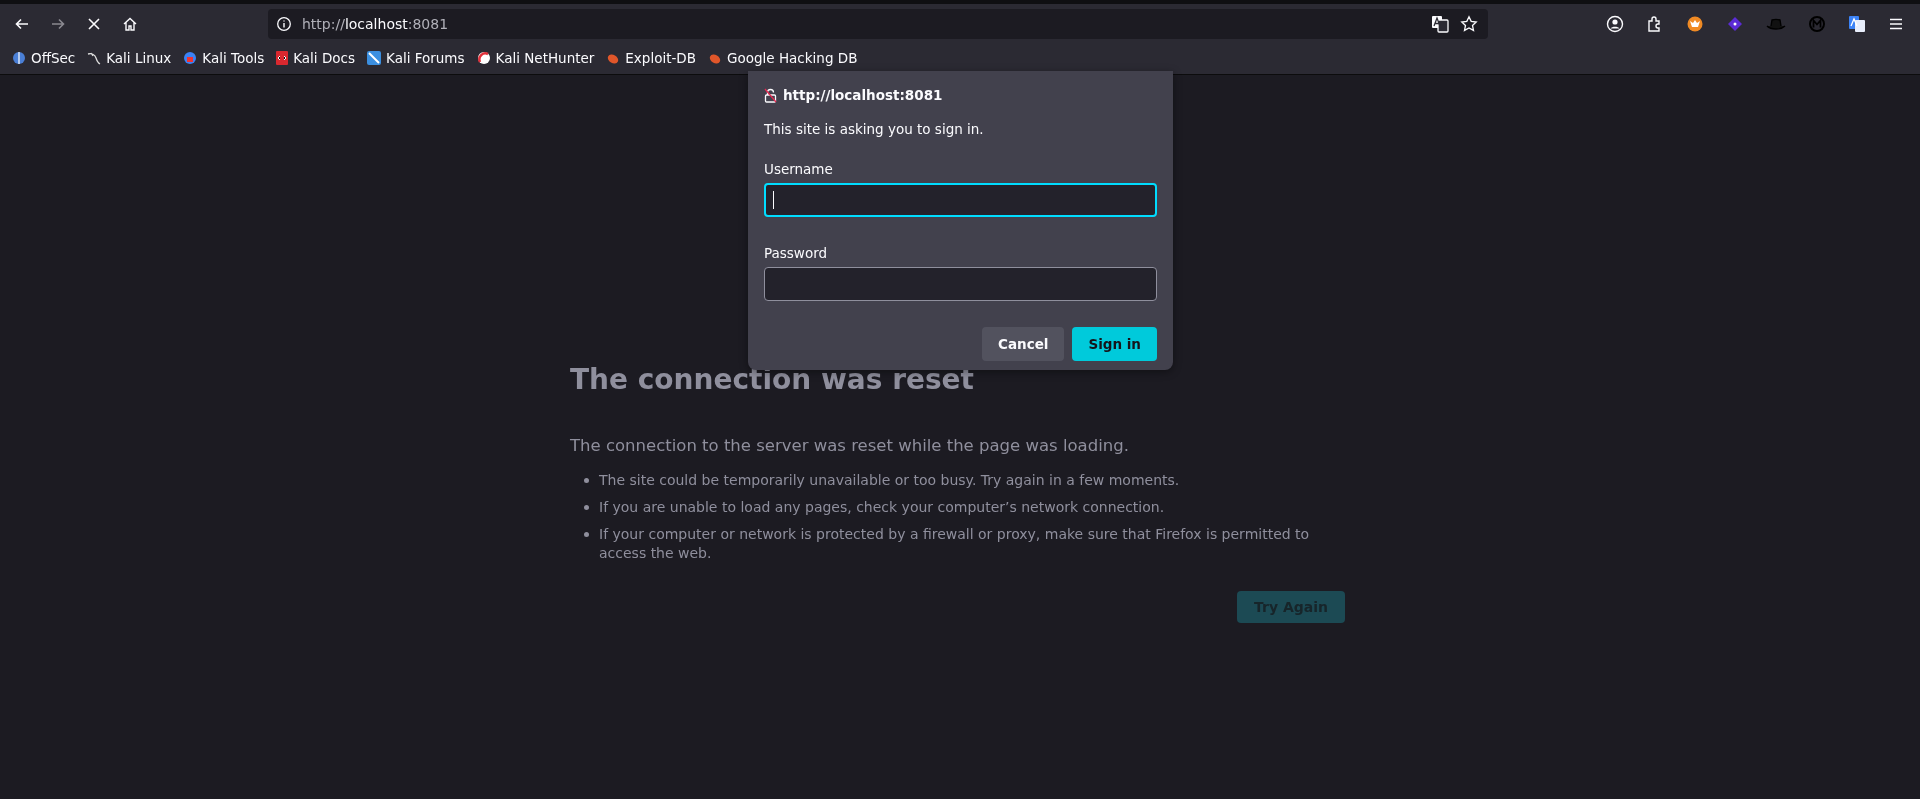 Image resolution: width=1920 pixels, height=799 pixels. Describe the element at coordinates (44, 58) in the screenshot. I see `bookmark-link: OffSec` at that location.